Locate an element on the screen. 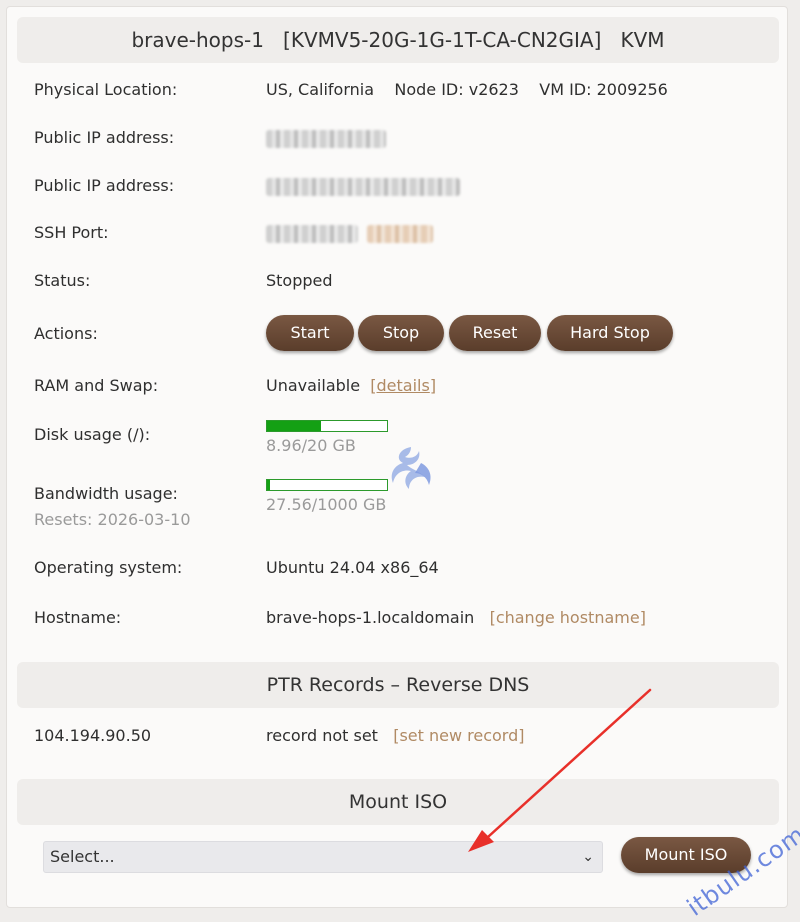 This screenshot has width=800, height=922. location-label: Physical Location: is located at coordinates (106, 89).